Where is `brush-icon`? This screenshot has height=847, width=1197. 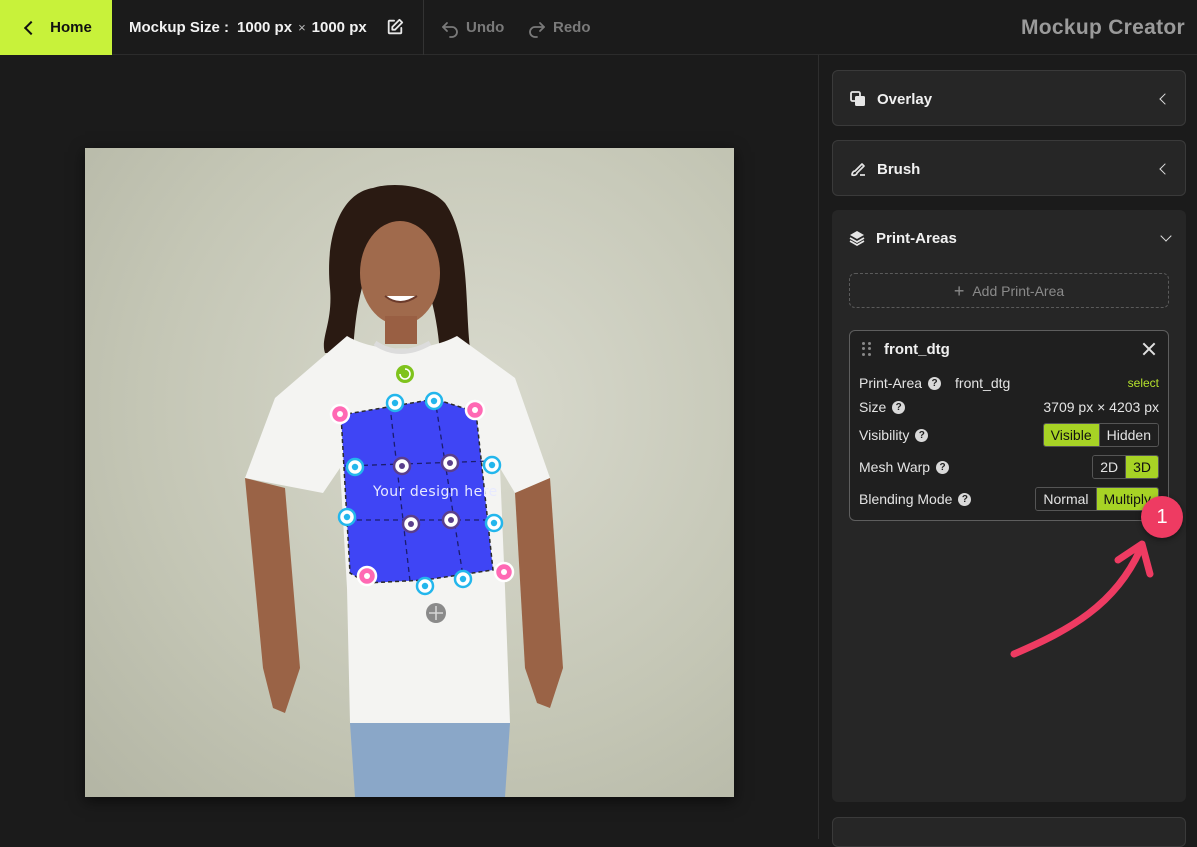 brush-icon is located at coordinates (858, 170).